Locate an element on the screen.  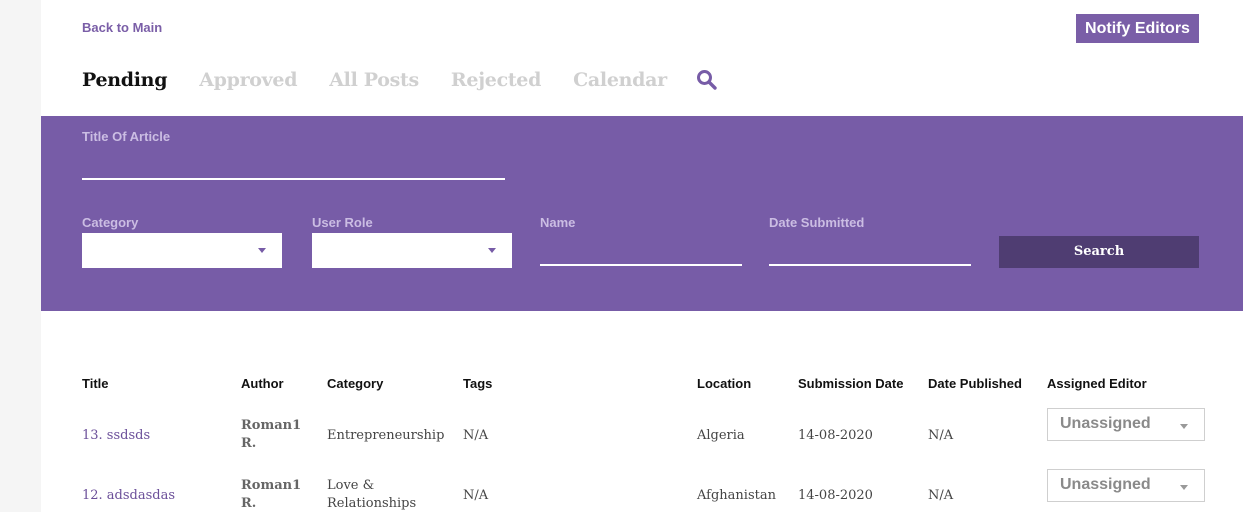
name-filter-label: Name is located at coordinates (558, 222).